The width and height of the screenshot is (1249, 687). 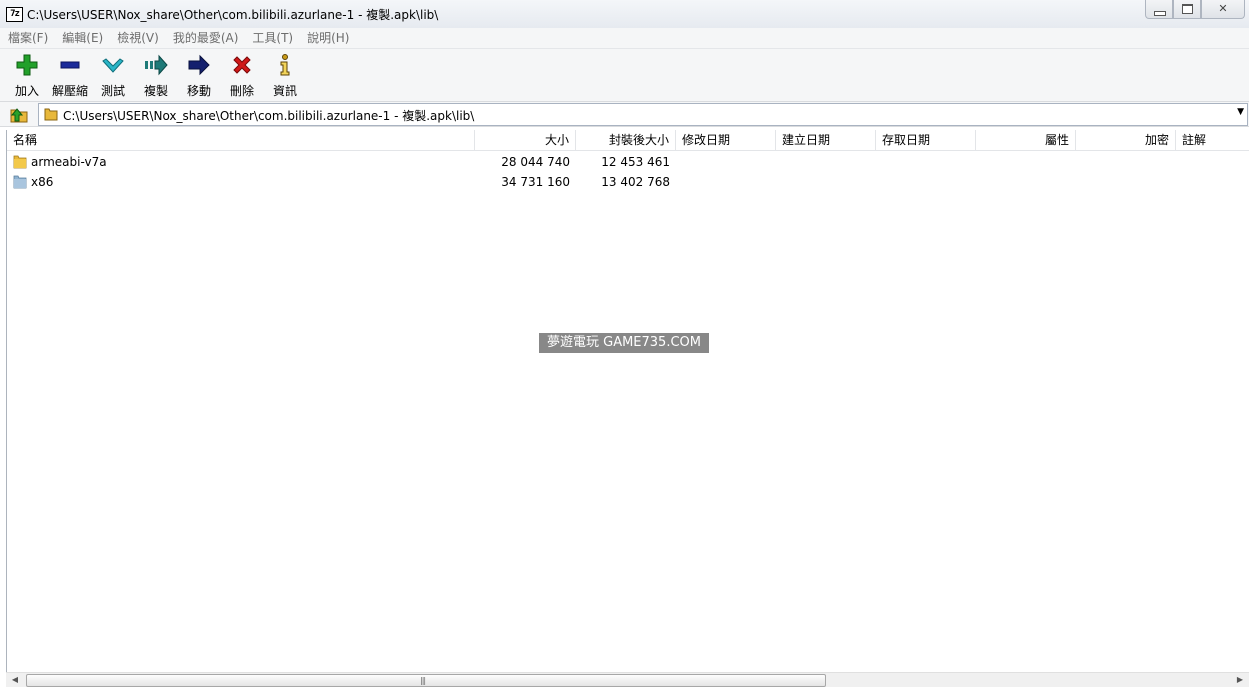 I want to click on column-header-modified: 修改日期, so click(x=726, y=140).